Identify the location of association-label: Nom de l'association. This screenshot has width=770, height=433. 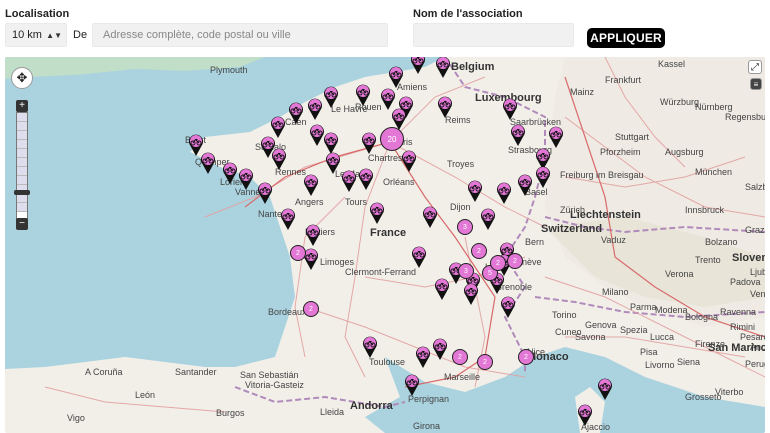
(468, 14).